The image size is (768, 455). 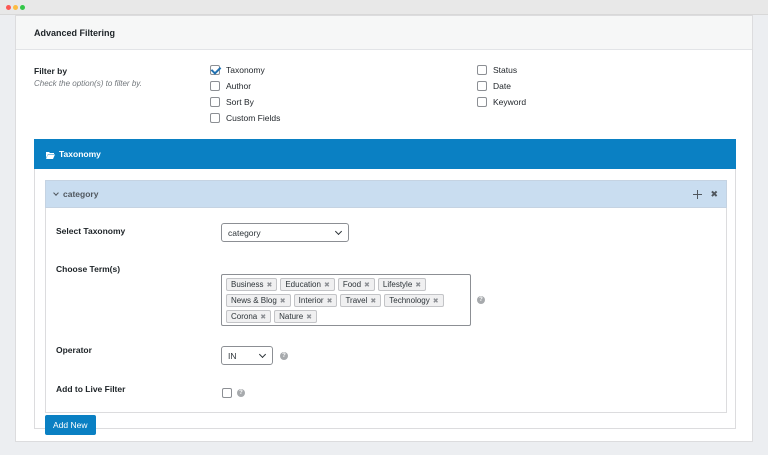 What do you see at coordinates (91, 389) in the screenshot?
I see `live-filter-label: Add to Live Filter` at bounding box center [91, 389].